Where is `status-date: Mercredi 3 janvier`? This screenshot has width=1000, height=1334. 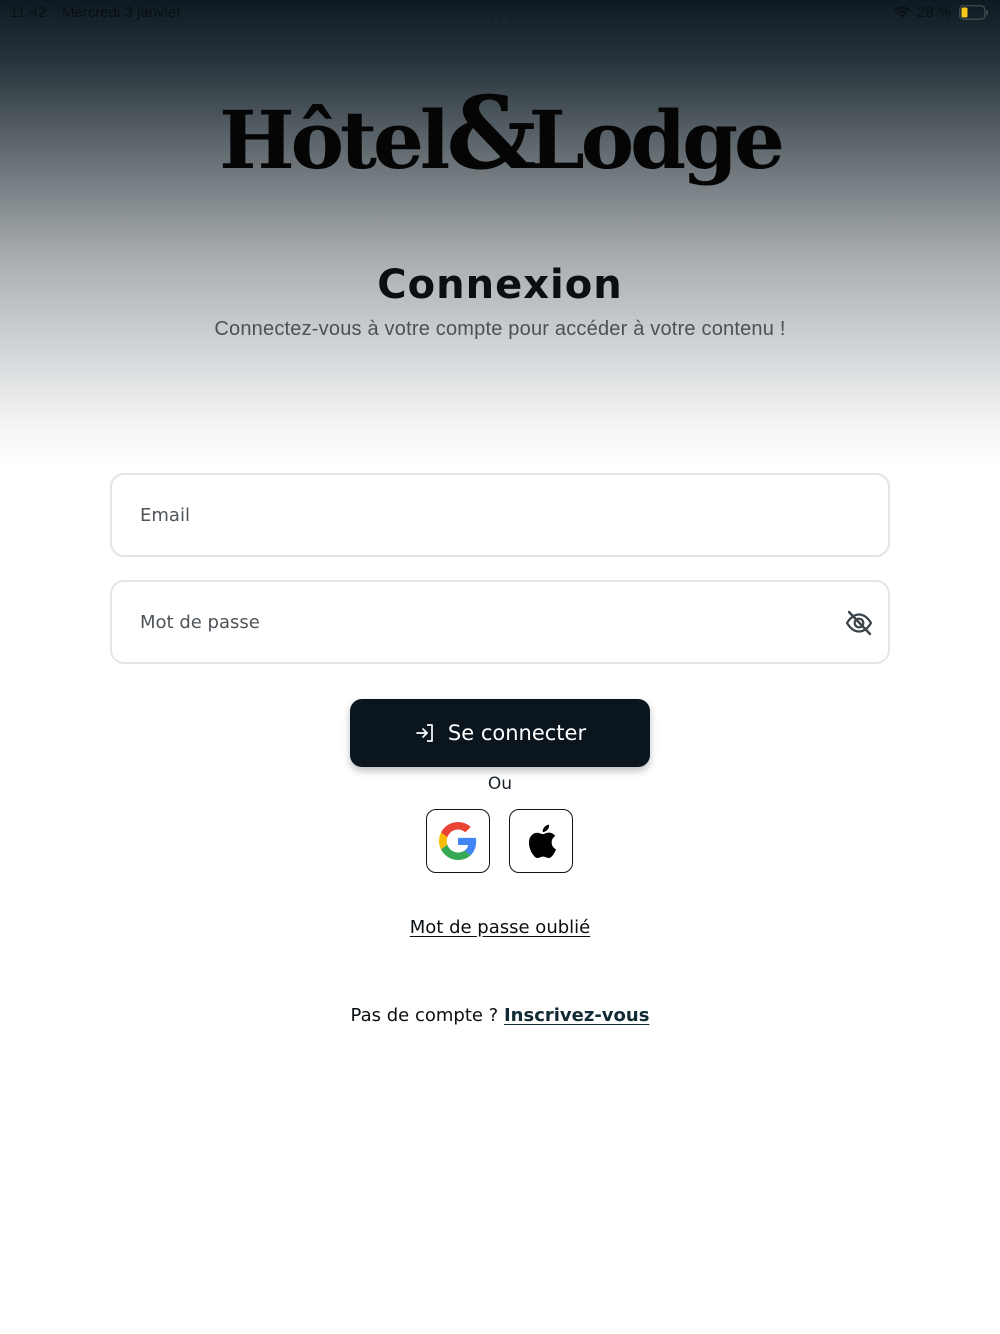
status-date: Mercredi 3 janvier is located at coordinates (122, 12).